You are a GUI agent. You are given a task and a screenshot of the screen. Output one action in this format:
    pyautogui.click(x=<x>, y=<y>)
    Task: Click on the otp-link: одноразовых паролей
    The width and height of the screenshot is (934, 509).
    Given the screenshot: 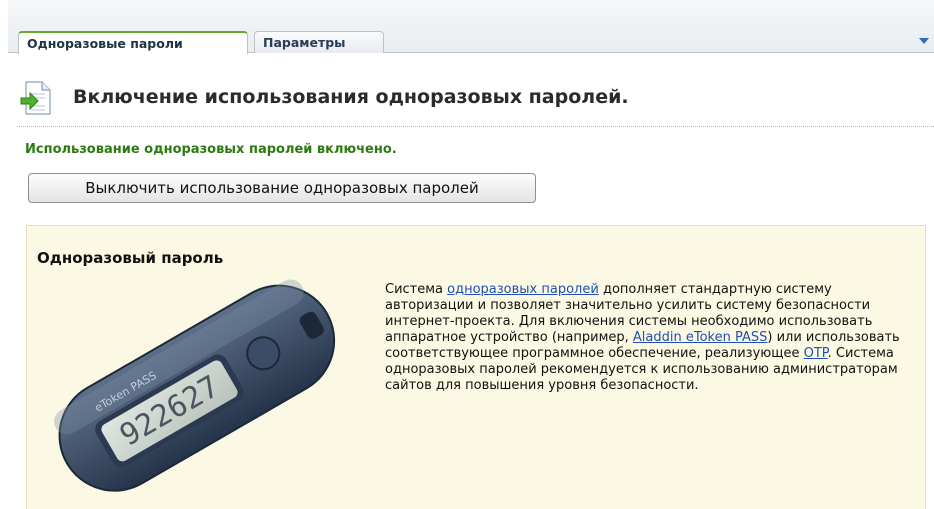 What is the action you would take?
    pyautogui.click(x=523, y=289)
    